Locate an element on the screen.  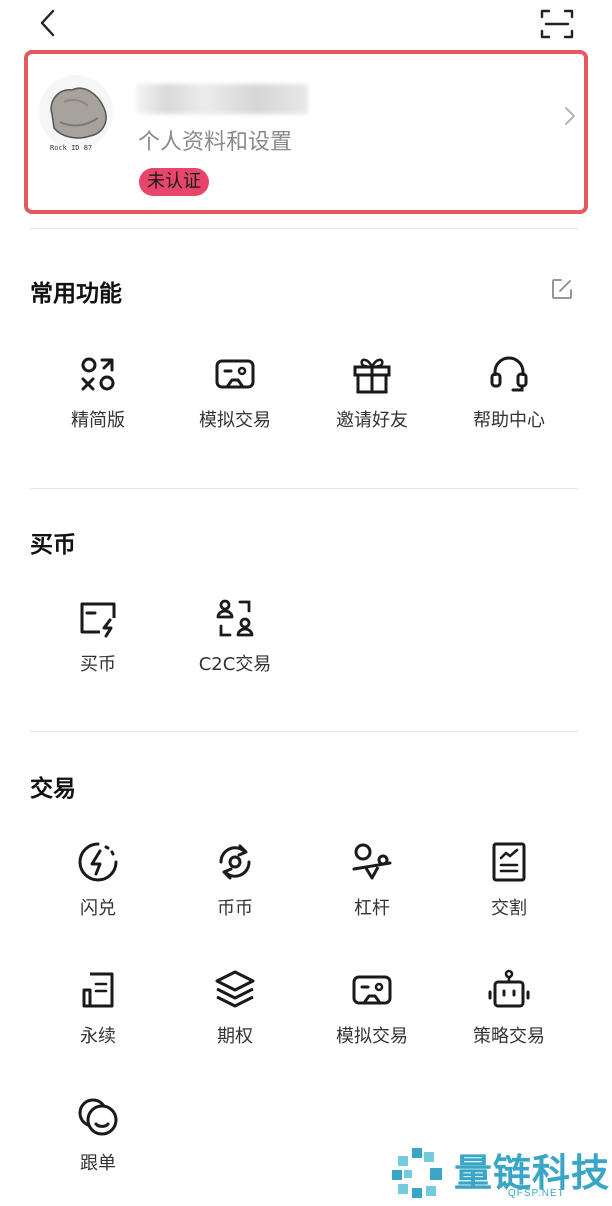
watermark-subtext: QFSP.NET is located at coordinates (536, 1193).